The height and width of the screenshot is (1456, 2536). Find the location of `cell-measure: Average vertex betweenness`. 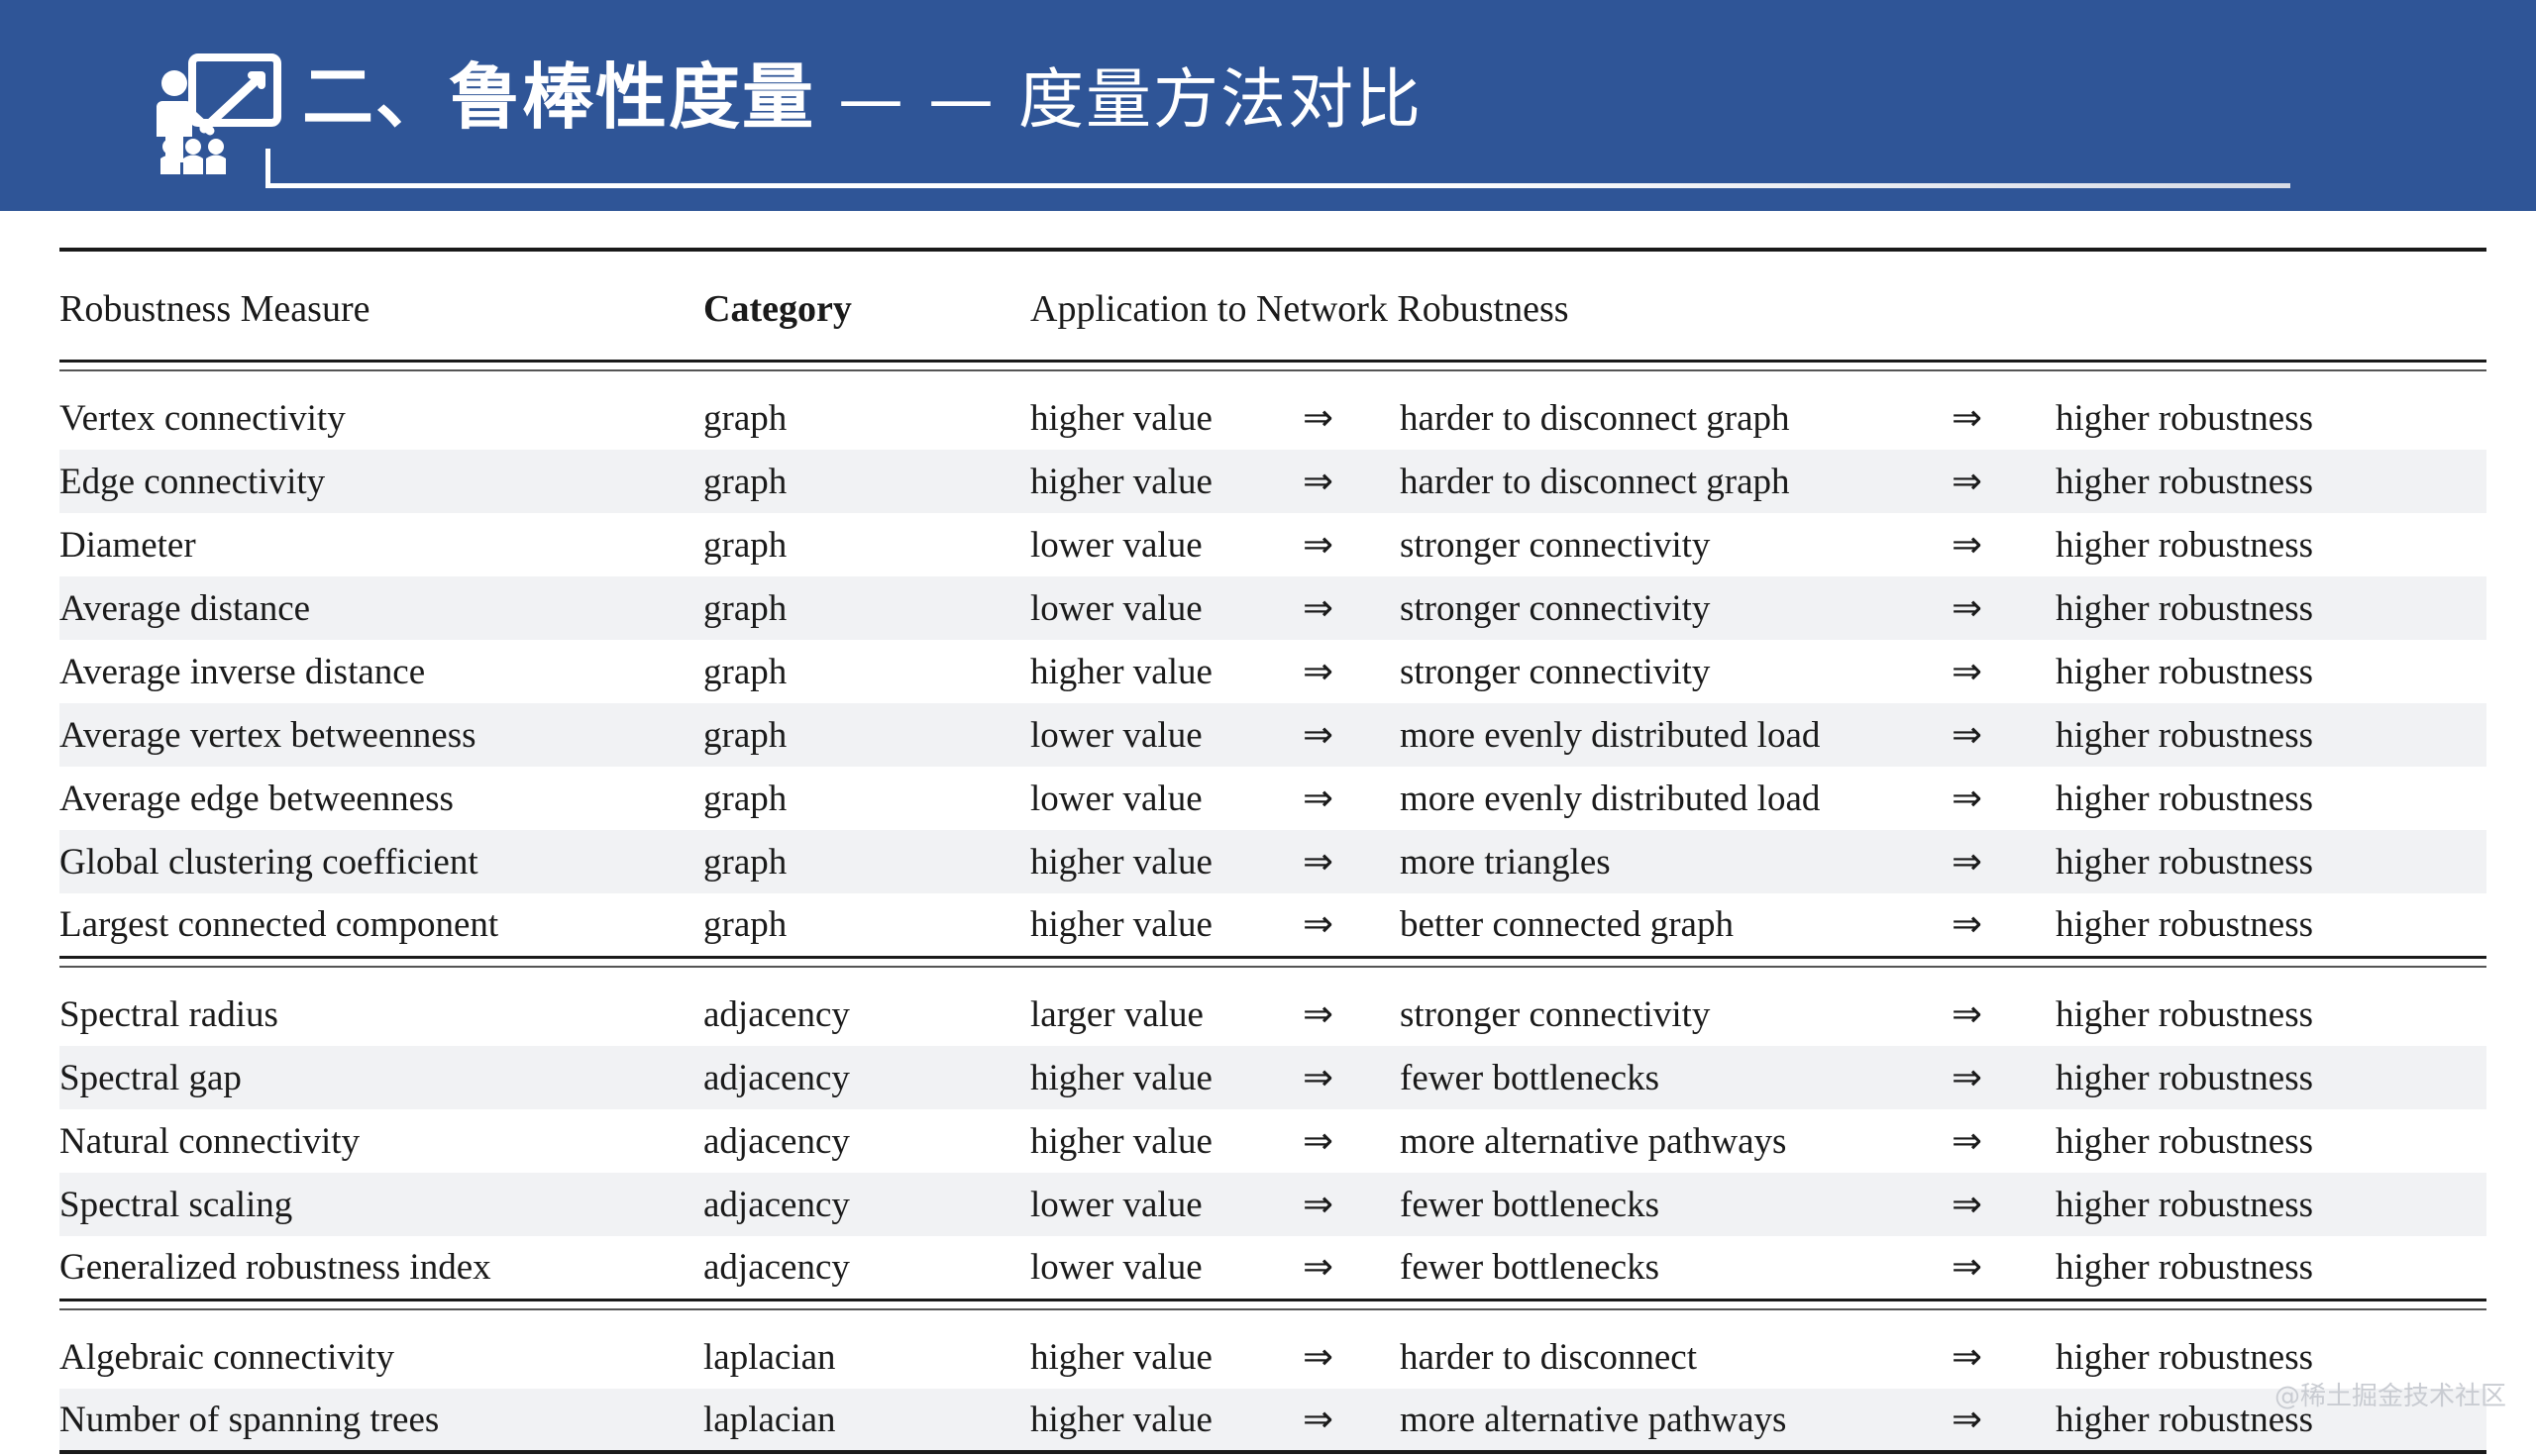

cell-measure: Average vertex betweenness is located at coordinates (381, 735).